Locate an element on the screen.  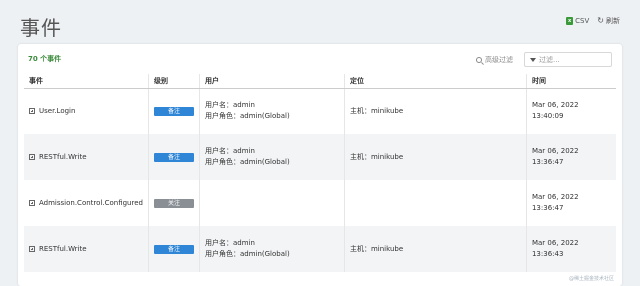
refresh-button: ↻ 刷新 is located at coordinates (608, 21).